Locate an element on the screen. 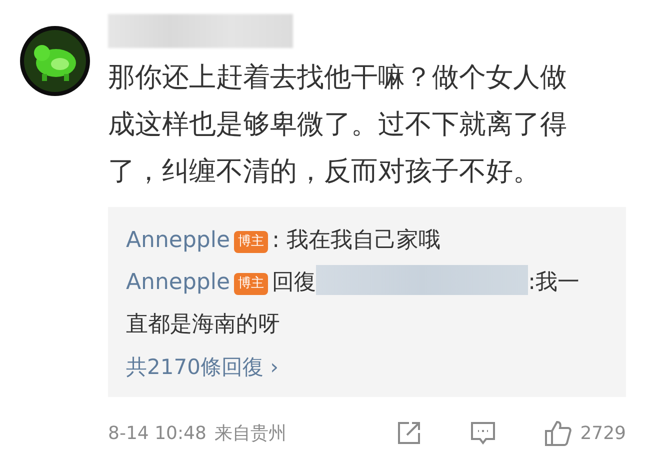  comment-location: 来自贵州 is located at coordinates (250, 434).